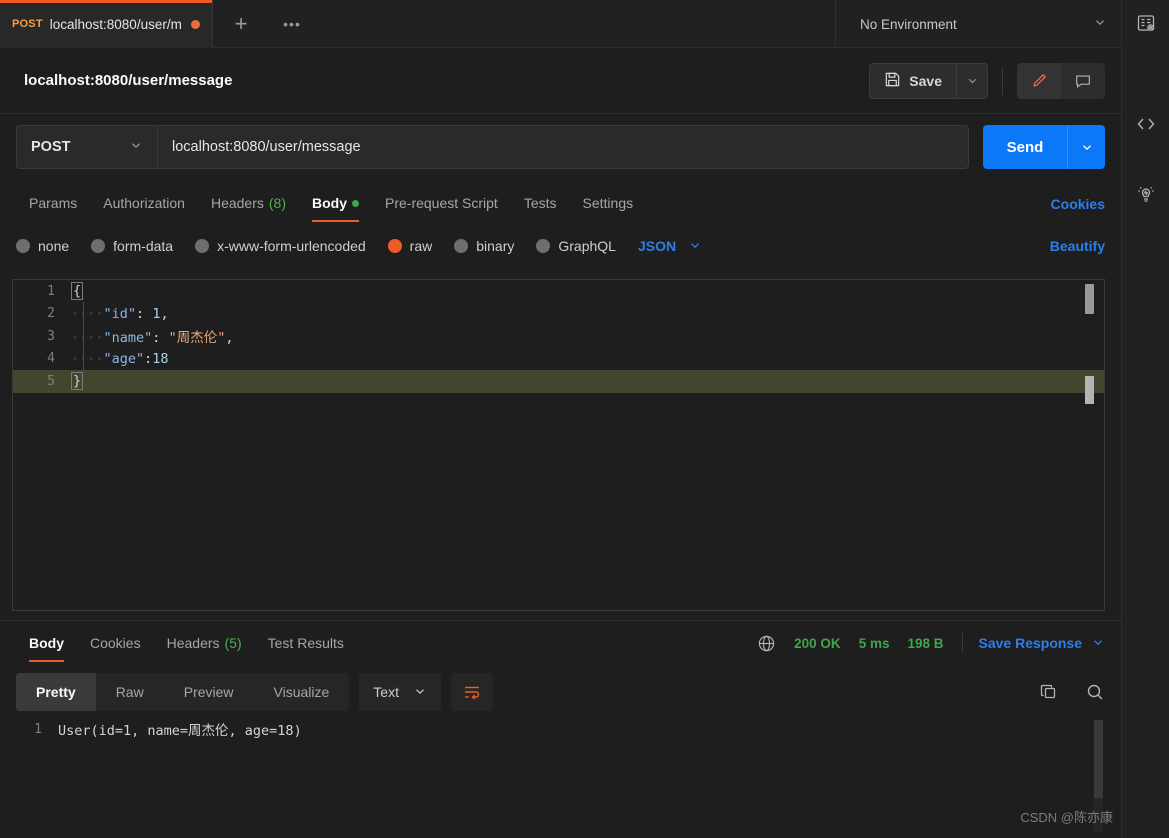 The image size is (1169, 838). What do you see at coordinates (302, 692) in the screenshot?
I see `view-mode-visualize: Visualize` at bounding box center [302, 692].